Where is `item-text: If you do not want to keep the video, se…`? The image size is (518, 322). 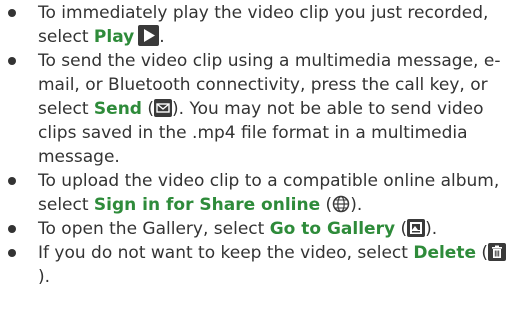 item-text: If you do not want to keep the video, se… is located at coordinates (226, 253).